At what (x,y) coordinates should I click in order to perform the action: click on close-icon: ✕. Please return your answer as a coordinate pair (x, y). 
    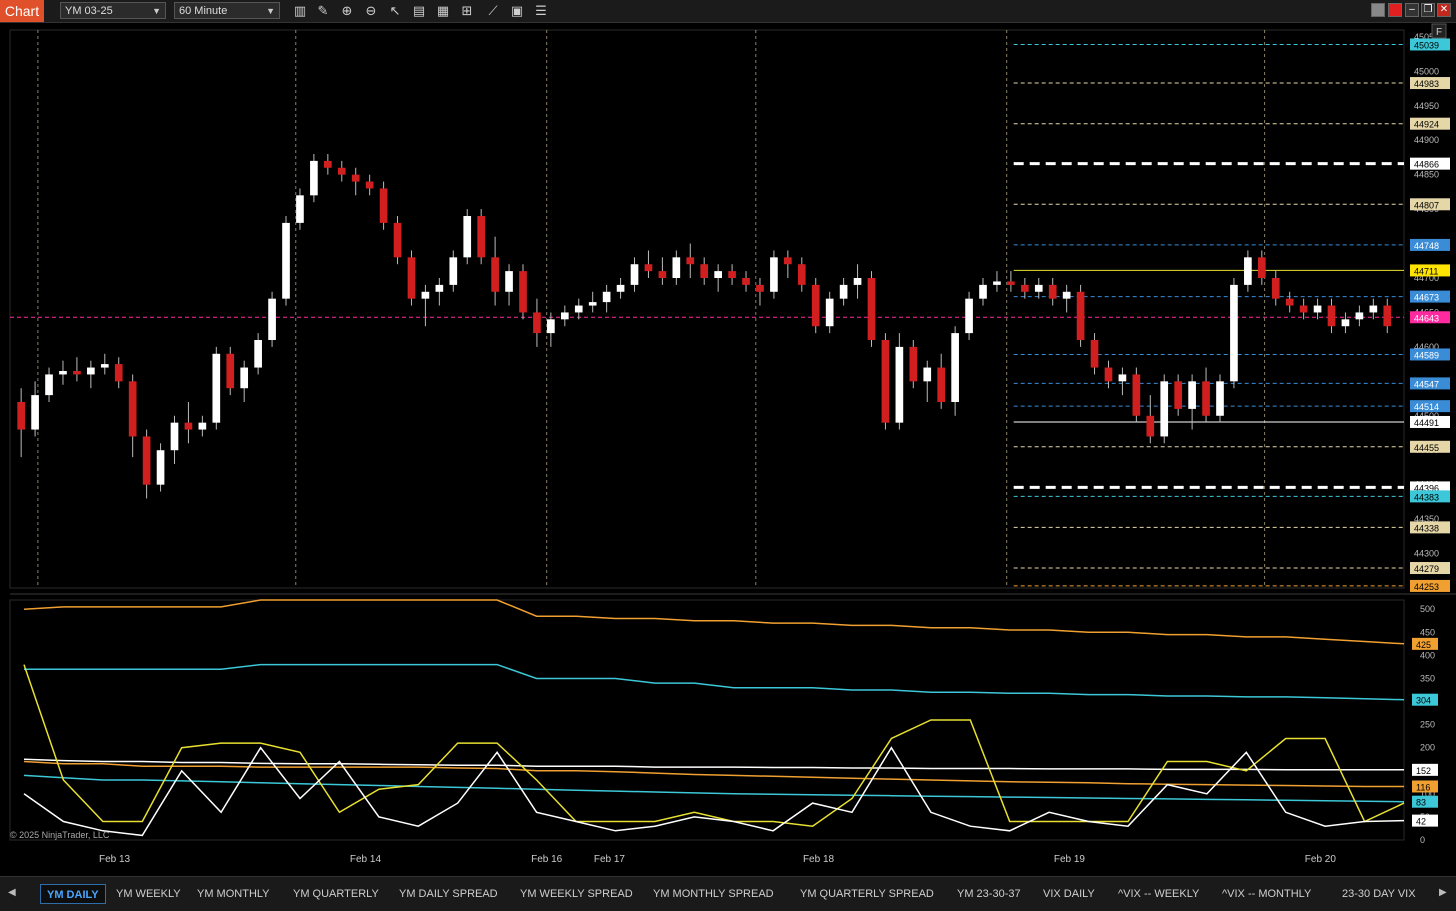
    Looking at the image, I should click on (1444, 10).